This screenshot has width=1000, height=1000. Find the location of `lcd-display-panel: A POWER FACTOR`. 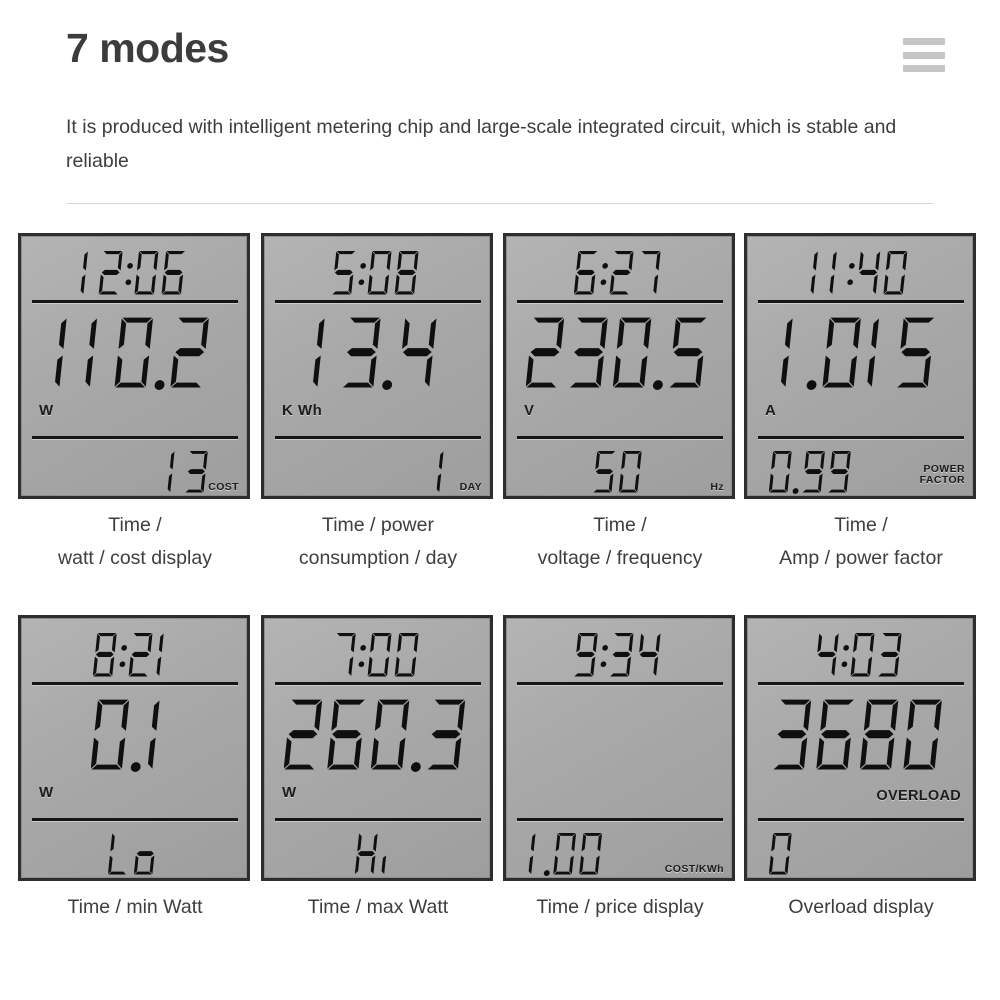

lcd-display-panel: A POWER FACTOR is located at coordinates (860, 366).